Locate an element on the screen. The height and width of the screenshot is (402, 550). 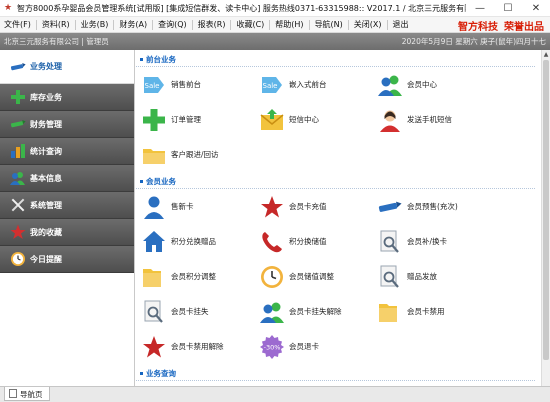
sidebar-item-finance: 财务管理 is located at coordinates (67, 124).